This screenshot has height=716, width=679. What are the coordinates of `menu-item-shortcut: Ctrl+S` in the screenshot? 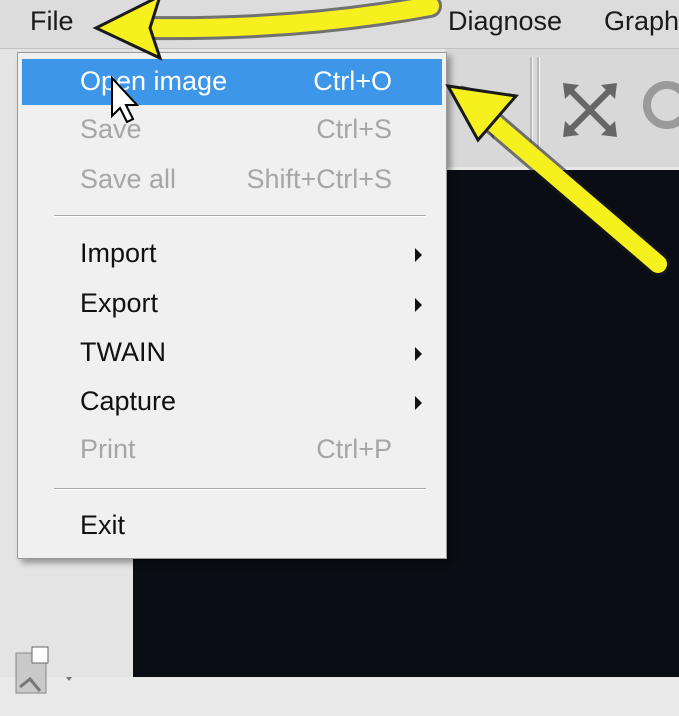 It's located at (354, 129).